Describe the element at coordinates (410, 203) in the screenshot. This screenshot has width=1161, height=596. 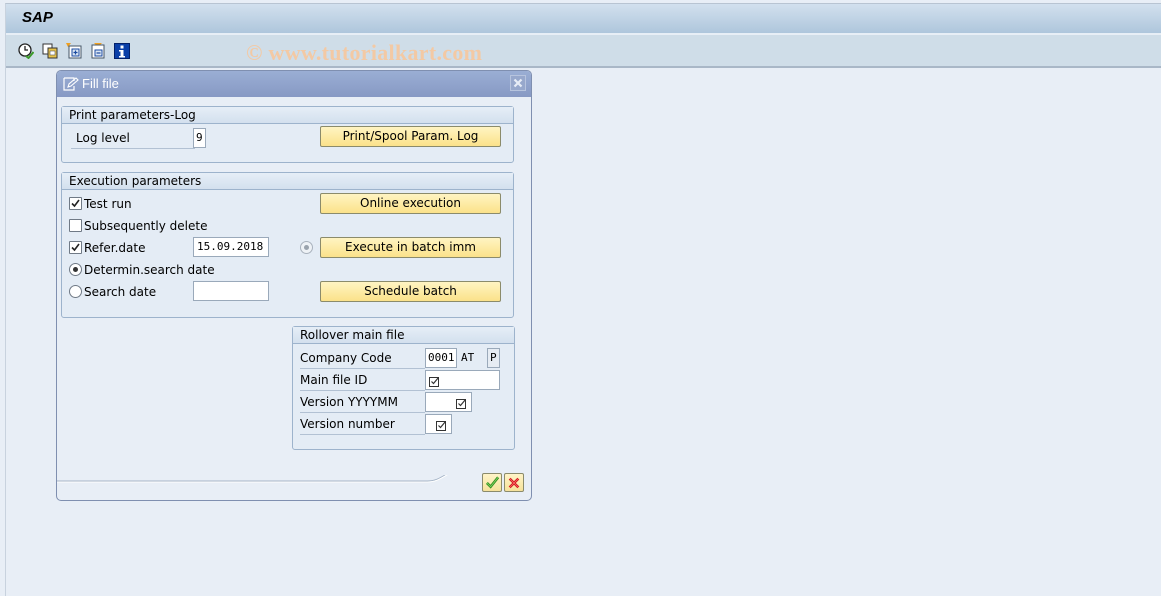
I see `online-execution-button: Online execution` at that location.